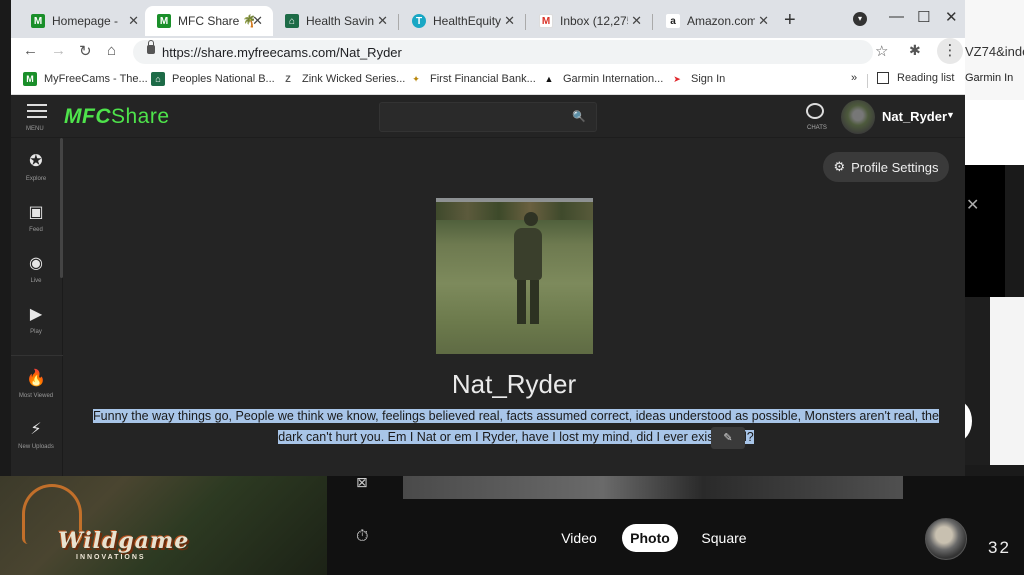 This screenshot has width=1024, height=575. What do you see at coordinates (58, 50) in the screenshot?
I see `forward-icon: →` at bounding box center [58, 50].